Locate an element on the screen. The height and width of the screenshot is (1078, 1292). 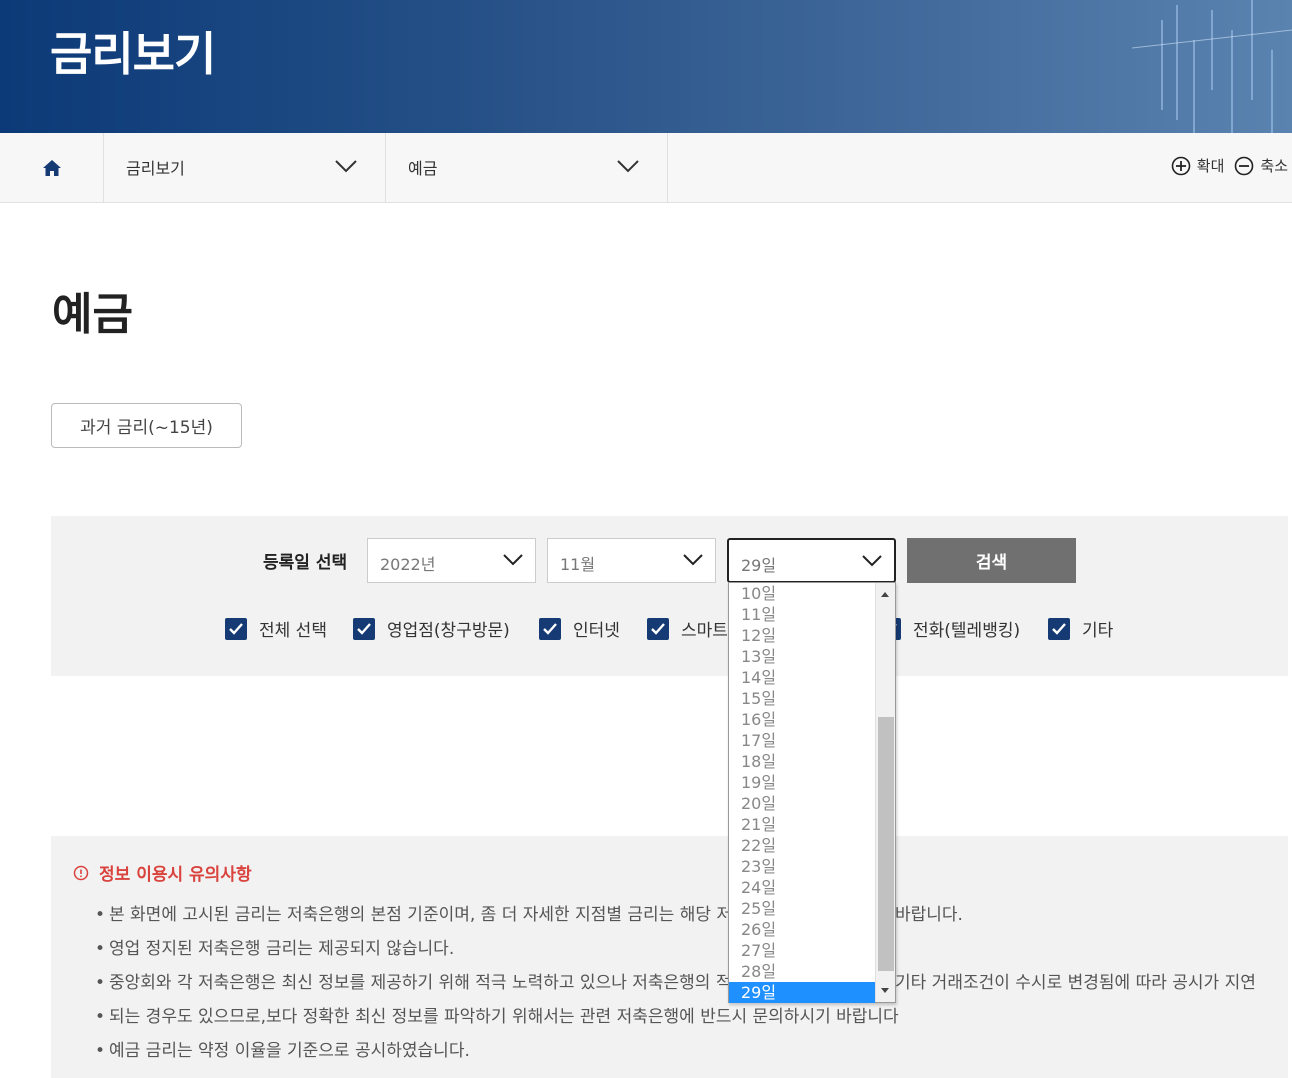
day-option: 13일 is located at coordinates (802, 656).